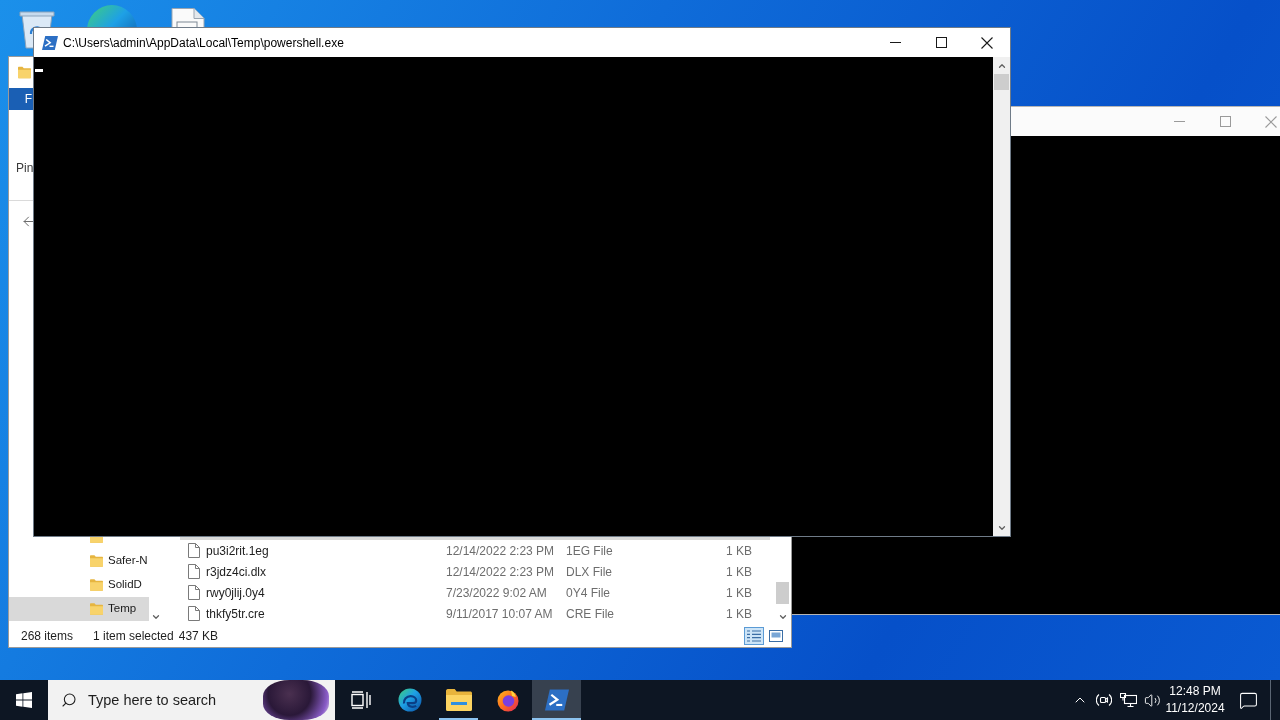 The width and height of the screenshot is (1280, 720). What do you see at coordinates (187, 17) in the screenshot?
I see `document-icon` at bounding box center [187, 17].